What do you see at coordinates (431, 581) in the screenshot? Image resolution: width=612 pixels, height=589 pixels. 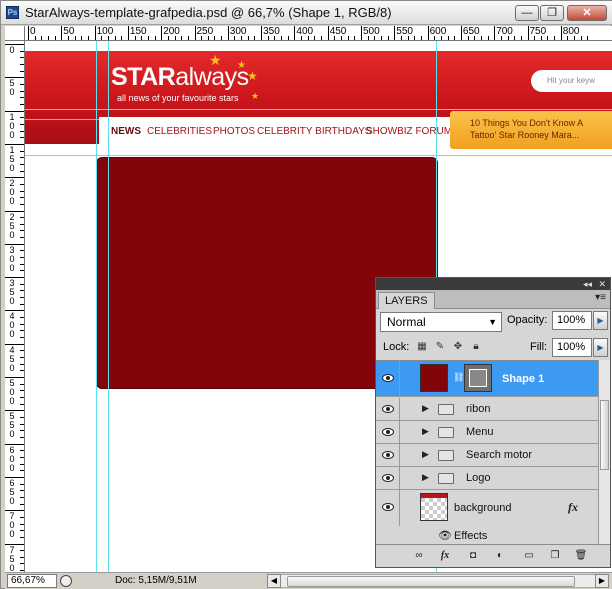 I see `horizontal-scroll-thumb` at bounding box center [431, 581].